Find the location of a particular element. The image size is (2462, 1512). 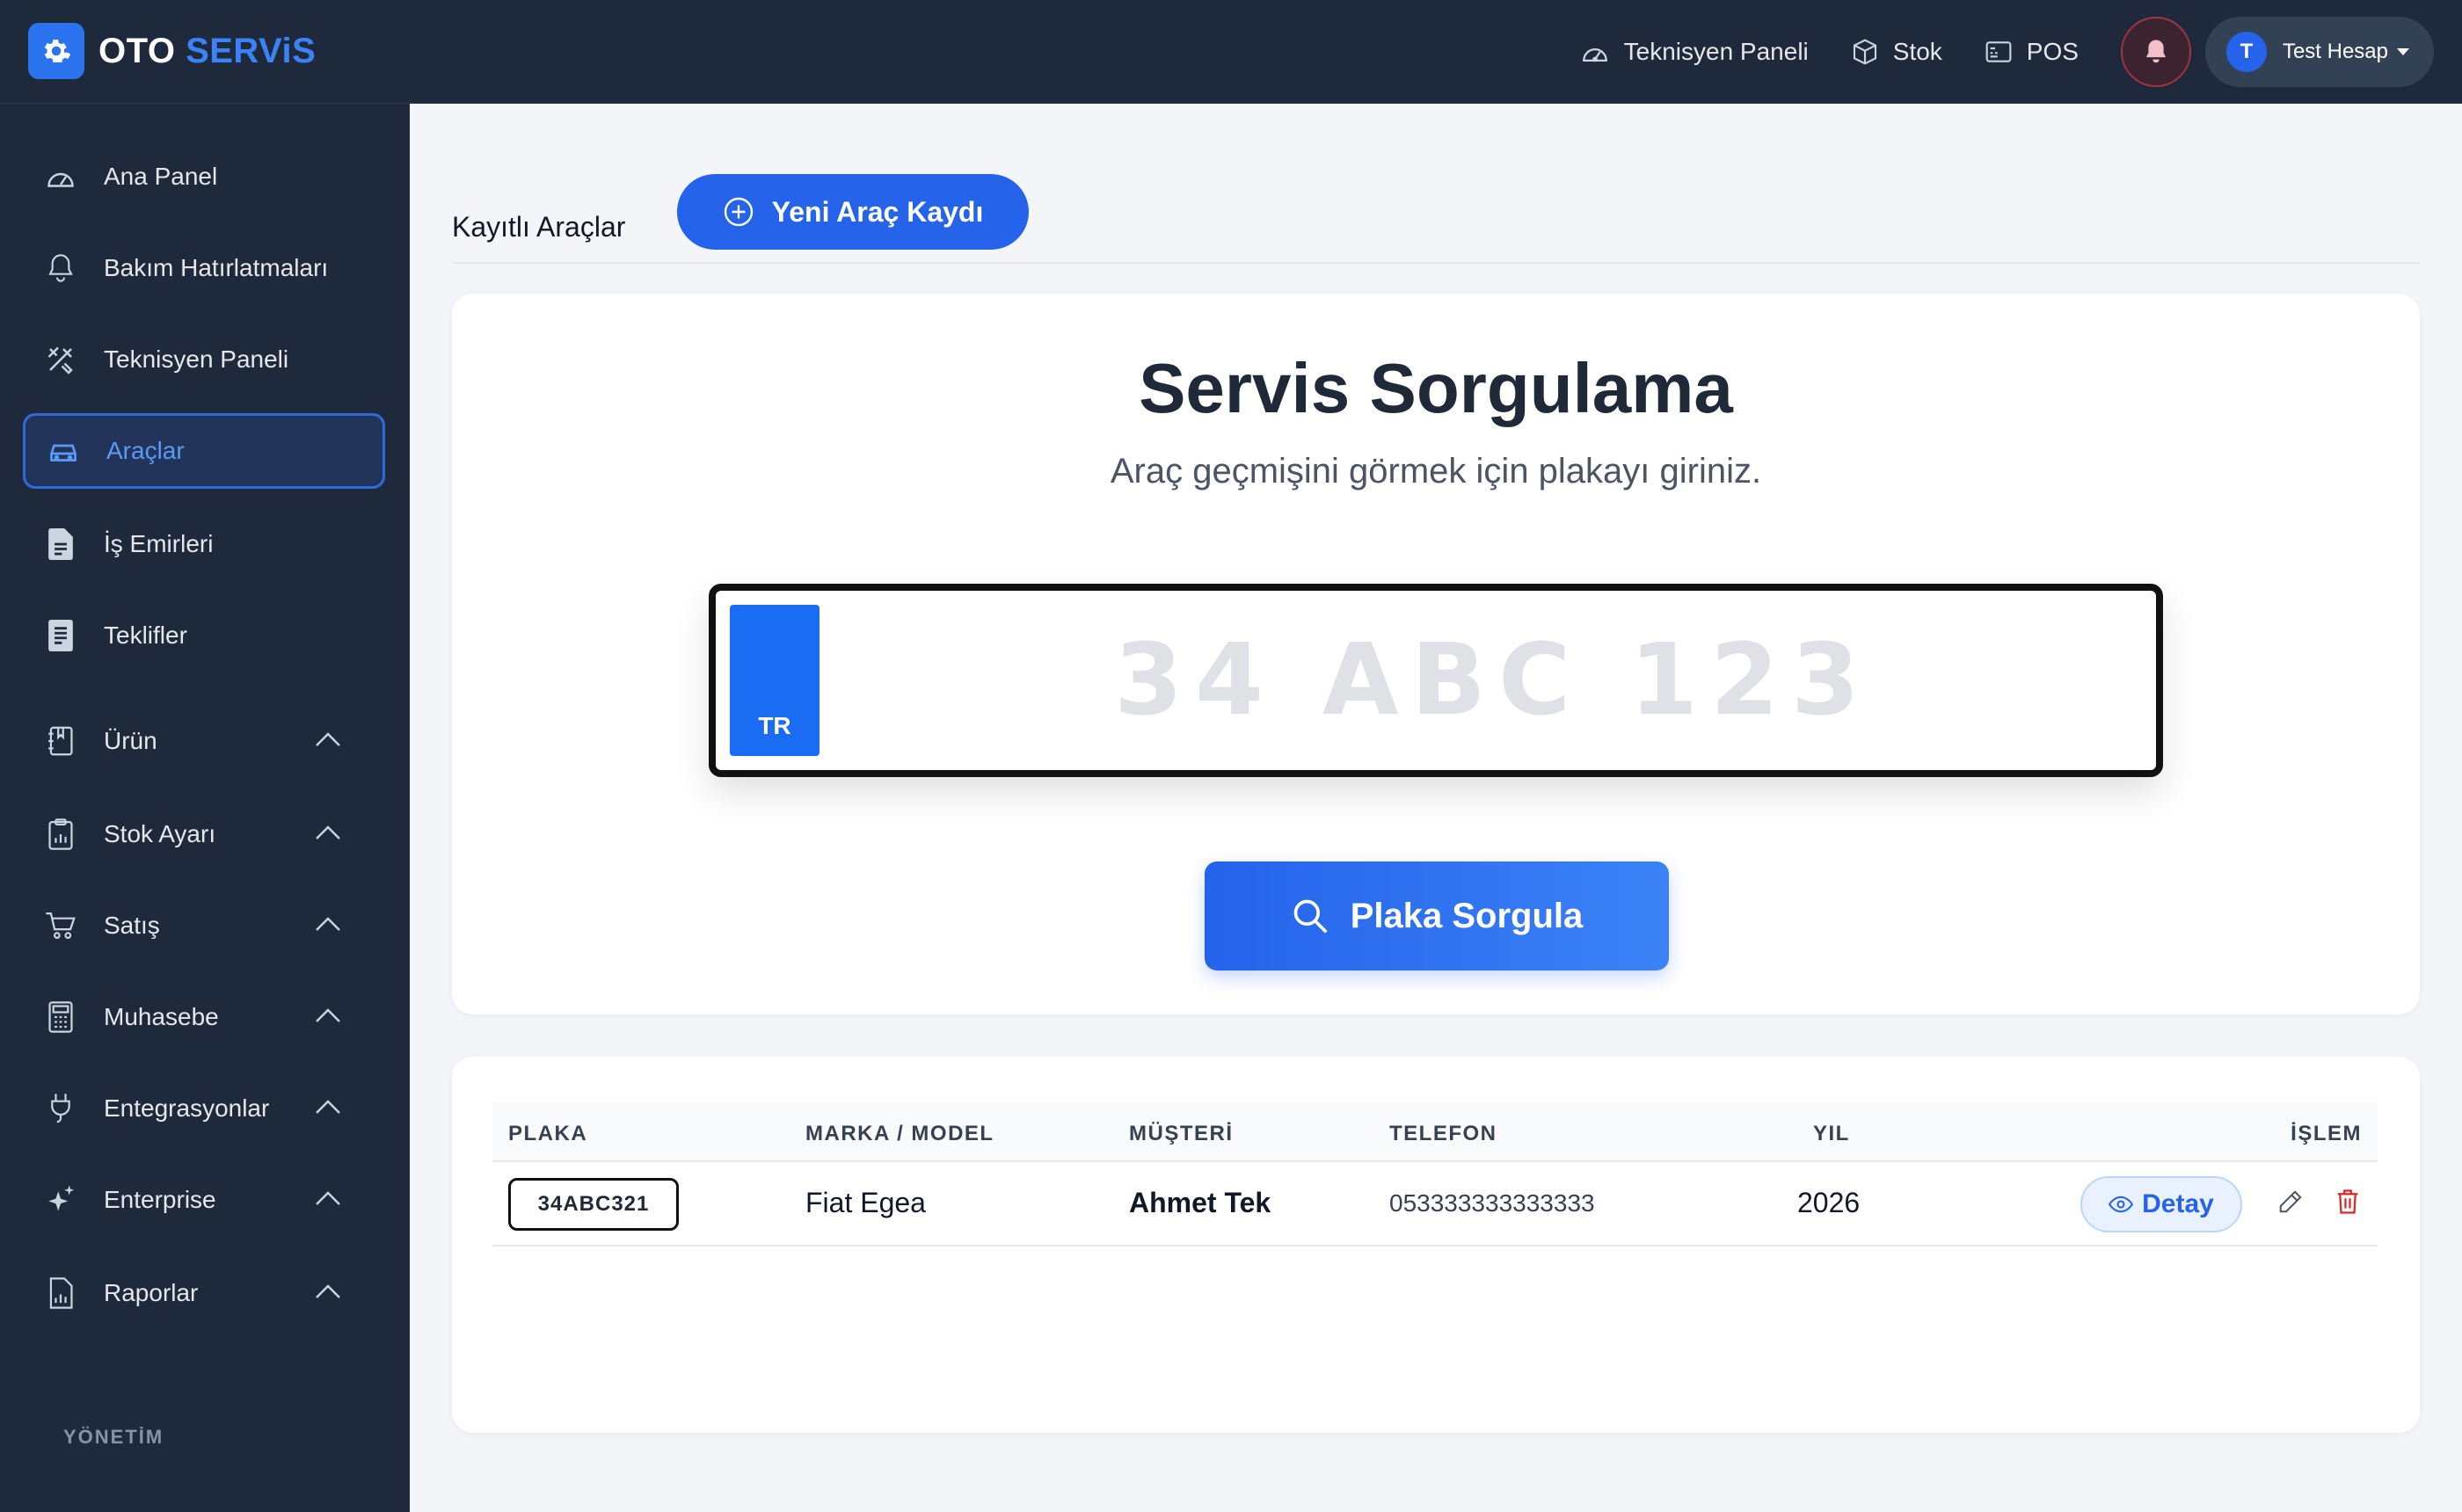

cell-year: 2026 is located at coordinates (1829, 1203).